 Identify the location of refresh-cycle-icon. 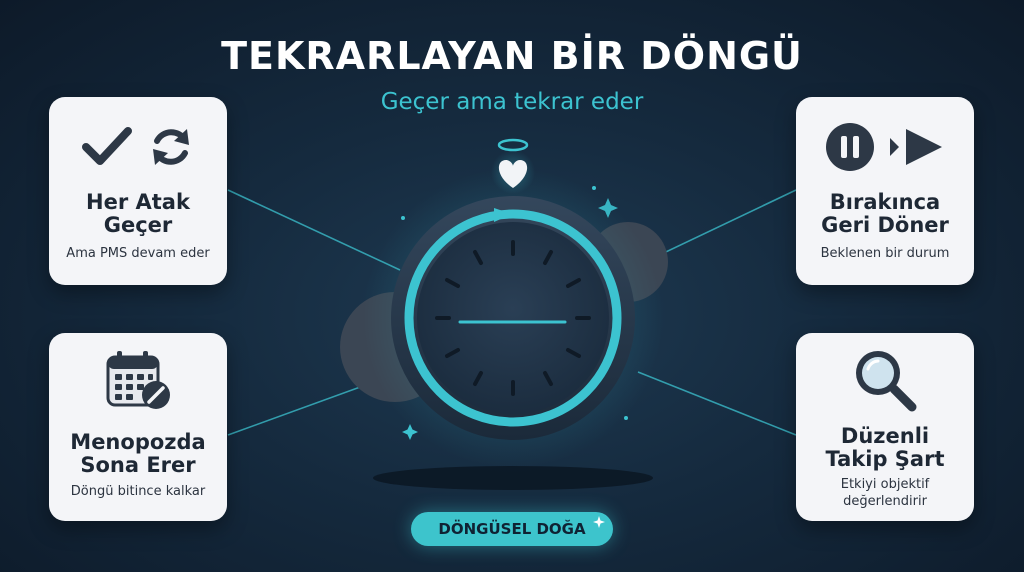
(171, 147).